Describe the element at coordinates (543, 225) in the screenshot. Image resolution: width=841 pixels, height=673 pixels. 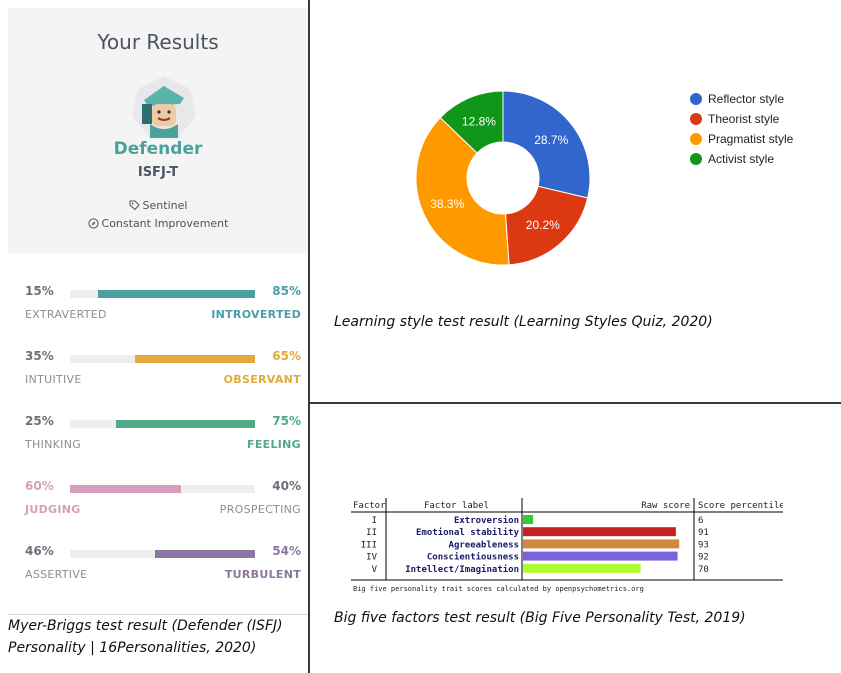
I see `donut-slice-label: 20.2%` at that location.